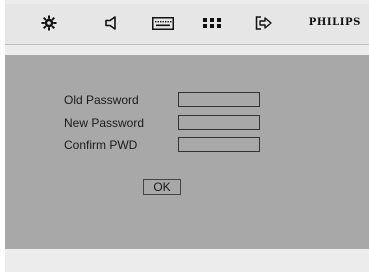  Describe the element at coordinates (219, 99) in the screenshot. I see `old-password-field` at that location.